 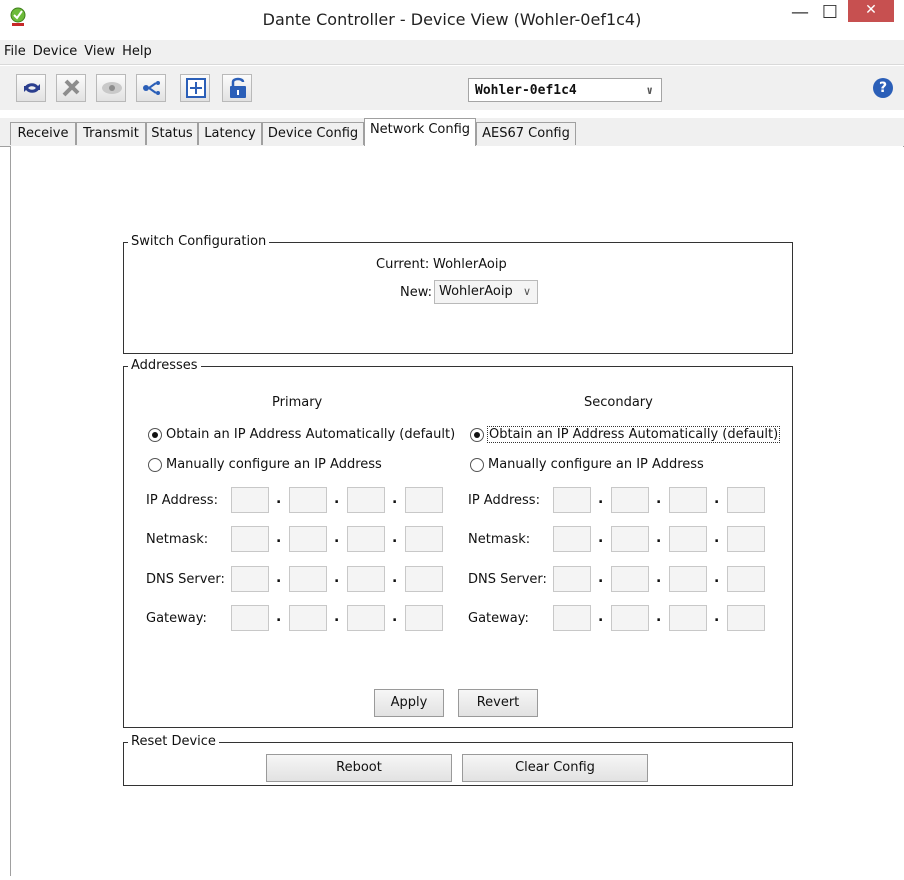 I want to click on secondary-manual-label: Manually configure an IP Address, so click(x=596, y=464).